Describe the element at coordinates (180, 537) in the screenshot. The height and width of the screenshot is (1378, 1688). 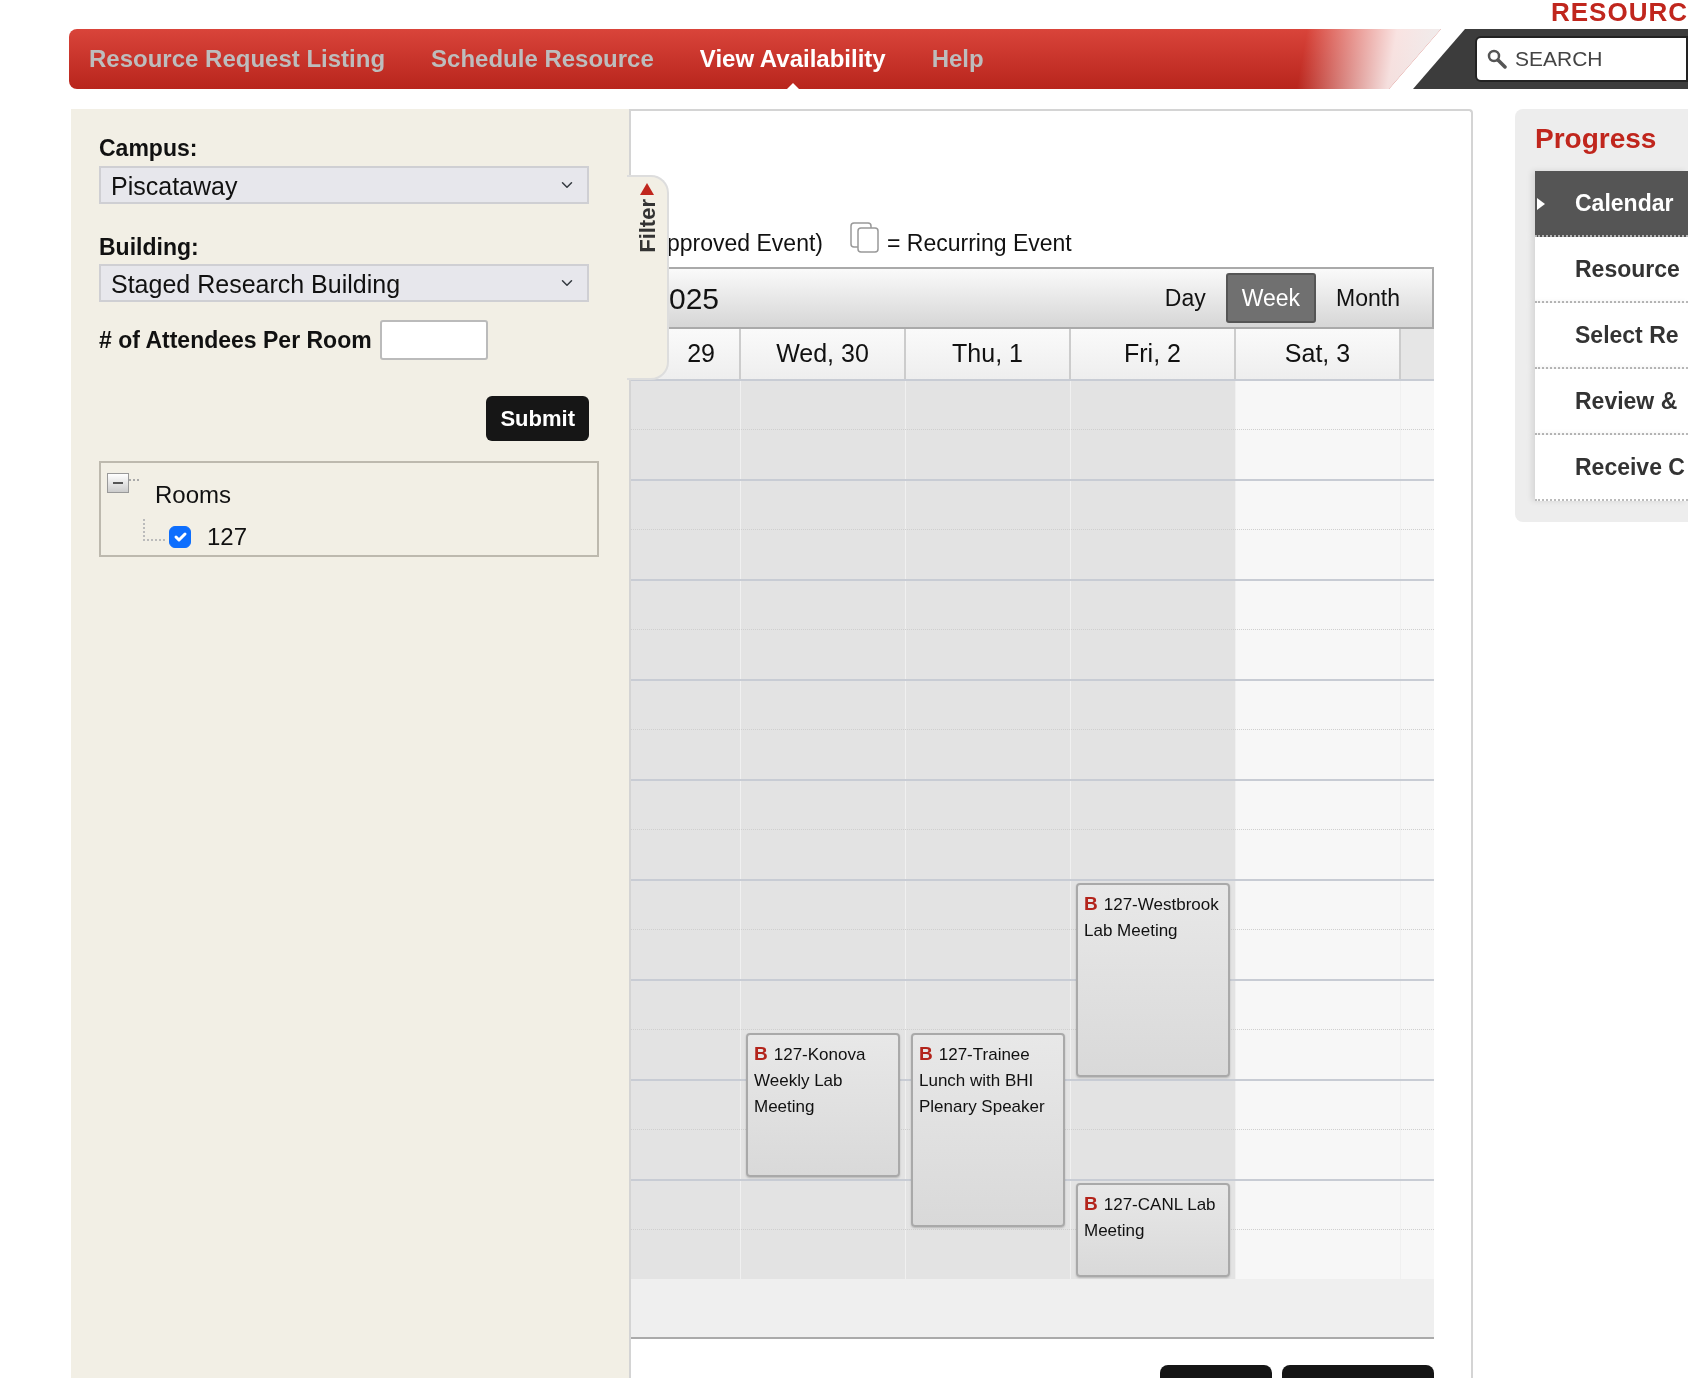
I see `room-checkbox` at that location.